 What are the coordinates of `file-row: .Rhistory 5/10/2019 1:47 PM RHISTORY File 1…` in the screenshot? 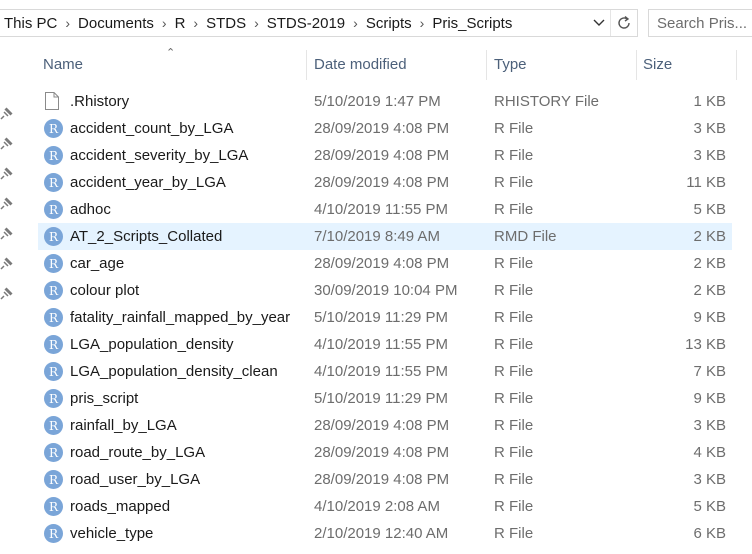 It's located at (385, 101).